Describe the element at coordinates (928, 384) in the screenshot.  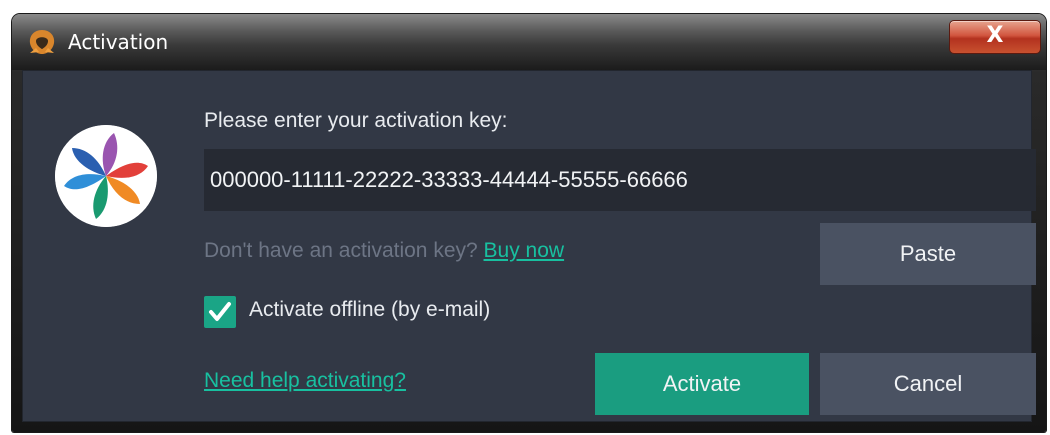
I see `cancel-button: Cancel` at that location.